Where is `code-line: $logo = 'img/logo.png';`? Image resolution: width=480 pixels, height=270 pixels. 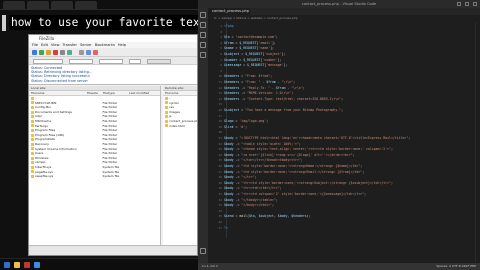 code-line: $logo = 'img/logo.png'; is located at coordinates (246, 121).